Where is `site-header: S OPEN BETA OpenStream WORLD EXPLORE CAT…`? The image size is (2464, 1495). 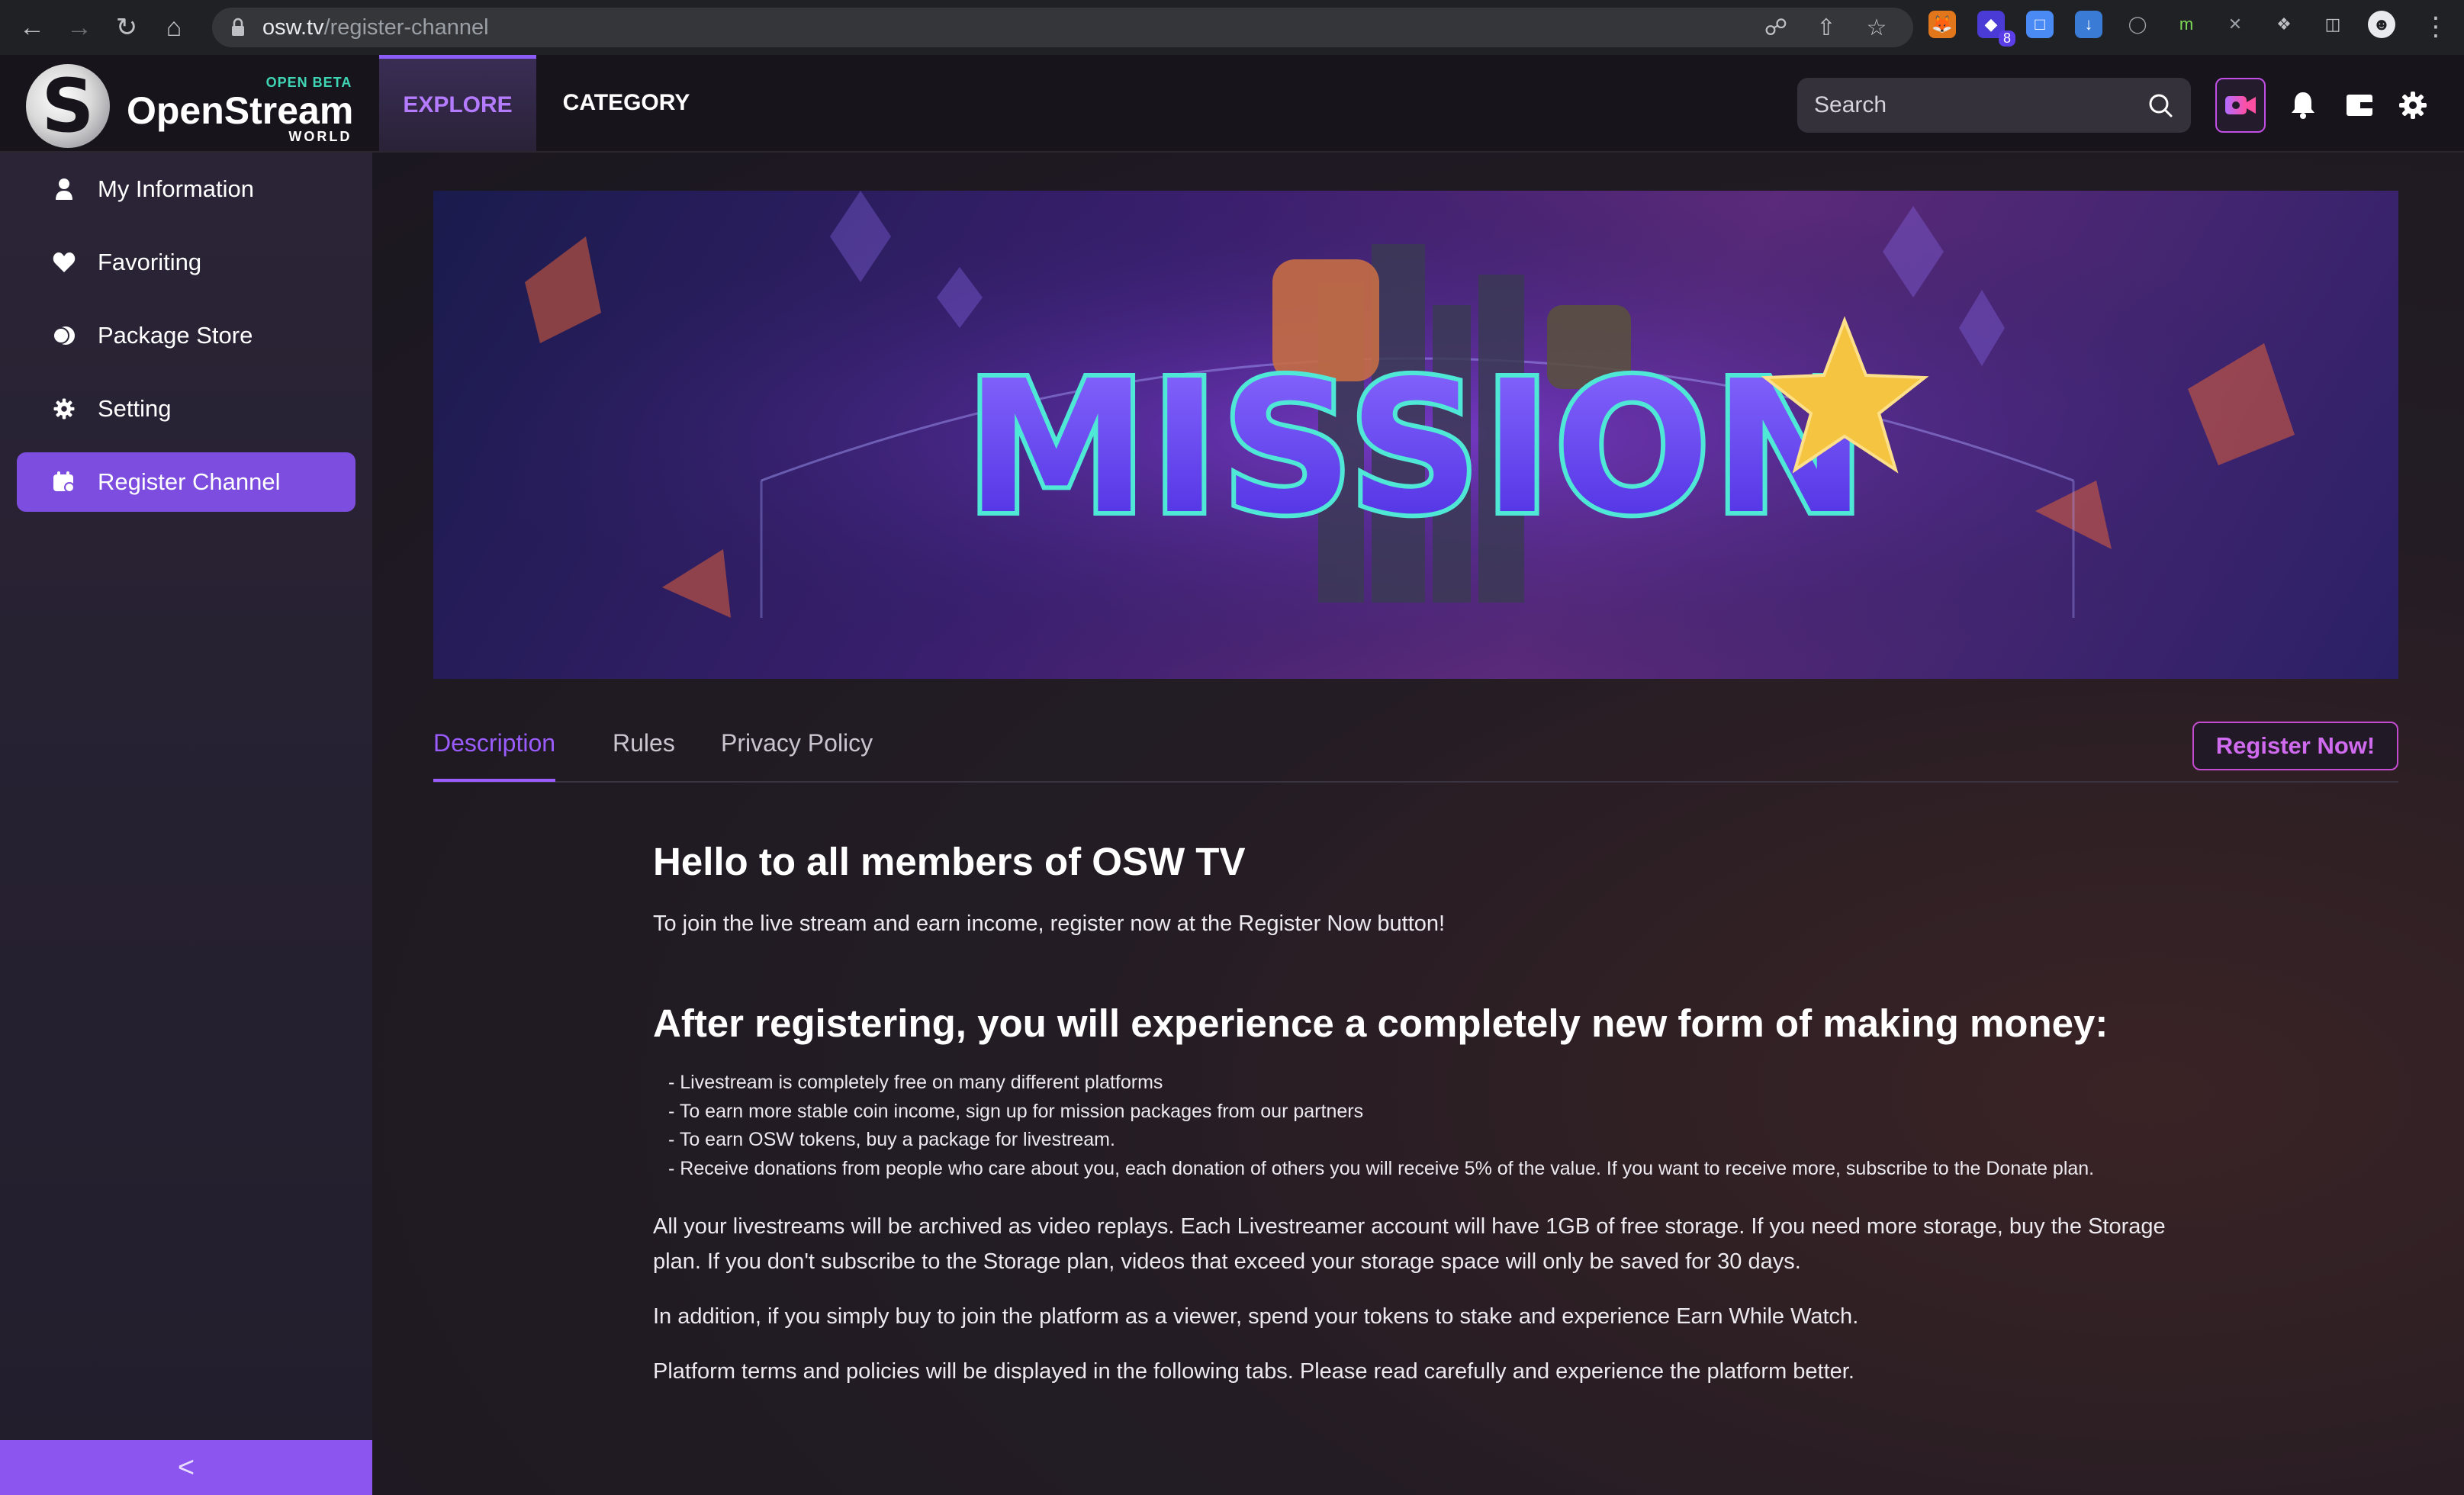 site-header: S OPEN BETA OpenStream WORLD EXPLORE CAT… is located at coordinates (1232, 104).